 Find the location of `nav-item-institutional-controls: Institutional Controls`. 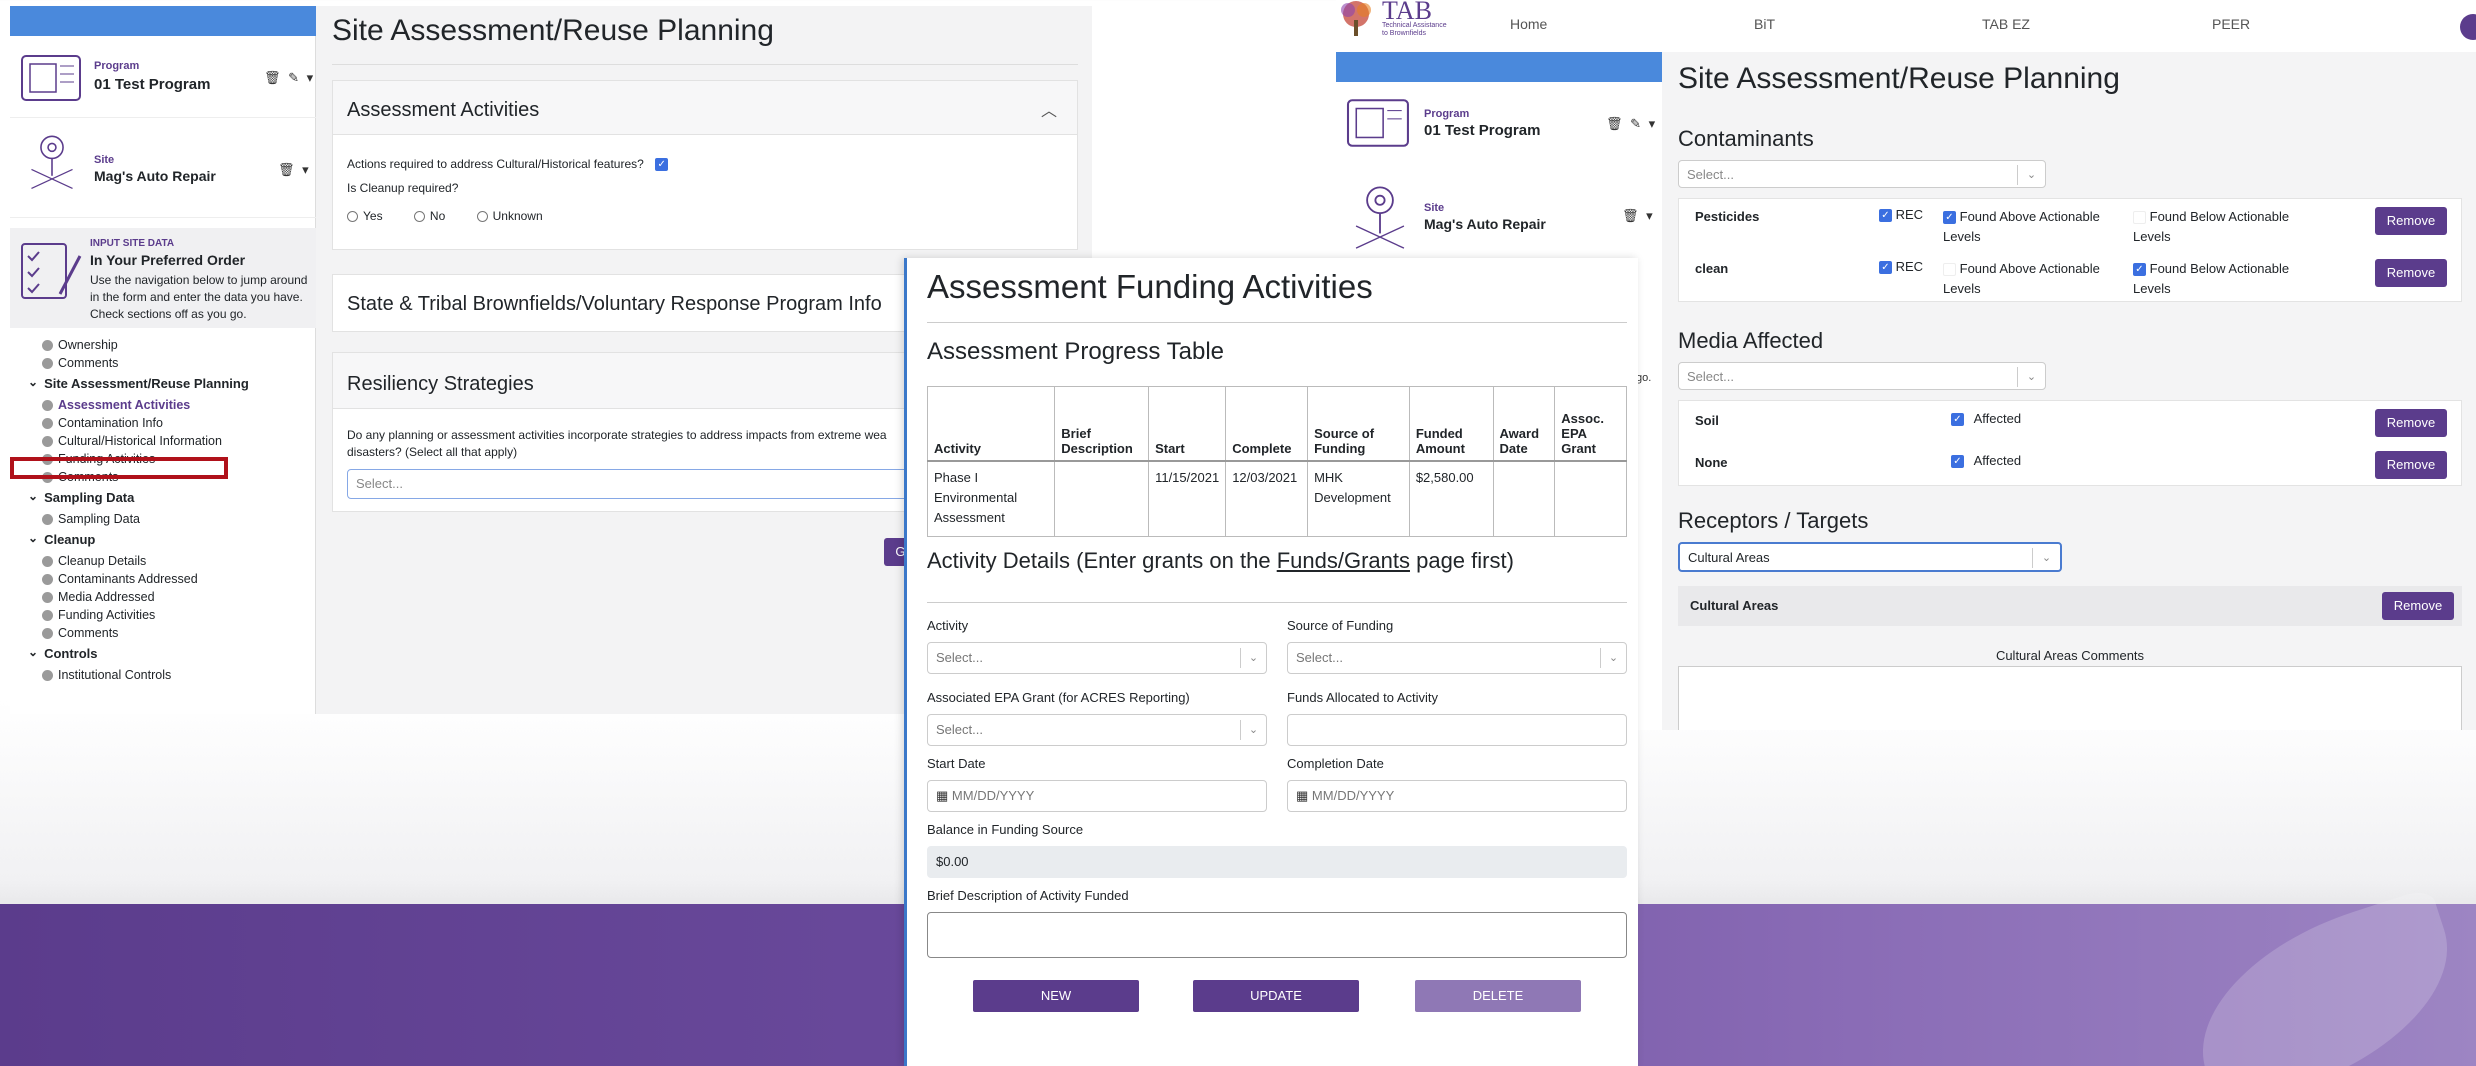

nav-item-institutional-controls: Institutional Controls is located at coordinates (163, 675).